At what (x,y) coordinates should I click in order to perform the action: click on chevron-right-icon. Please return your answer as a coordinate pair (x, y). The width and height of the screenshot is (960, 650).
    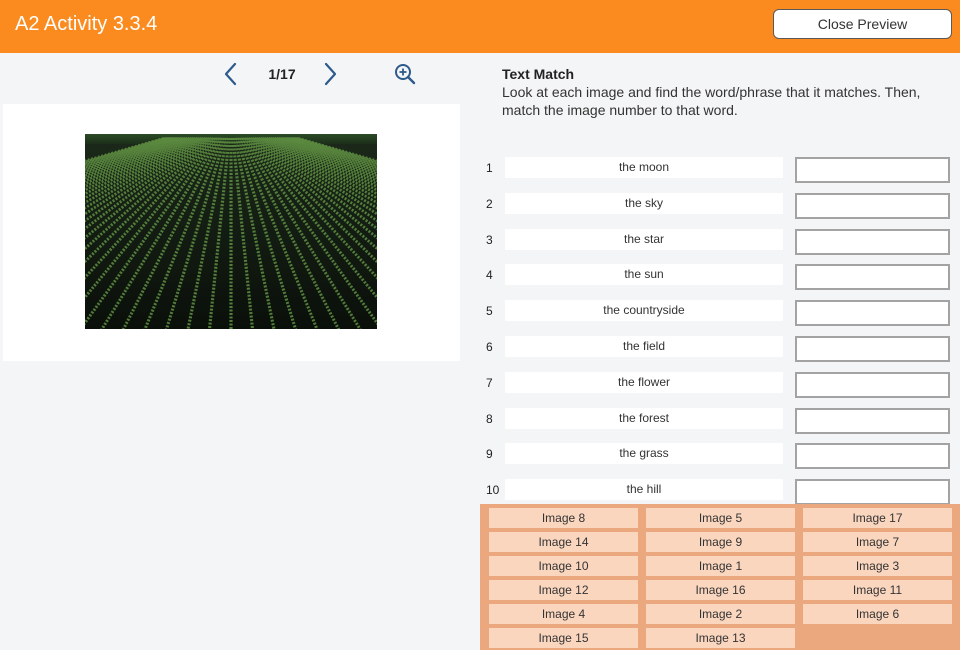
    Looking at the image, I should click on (330, 74).